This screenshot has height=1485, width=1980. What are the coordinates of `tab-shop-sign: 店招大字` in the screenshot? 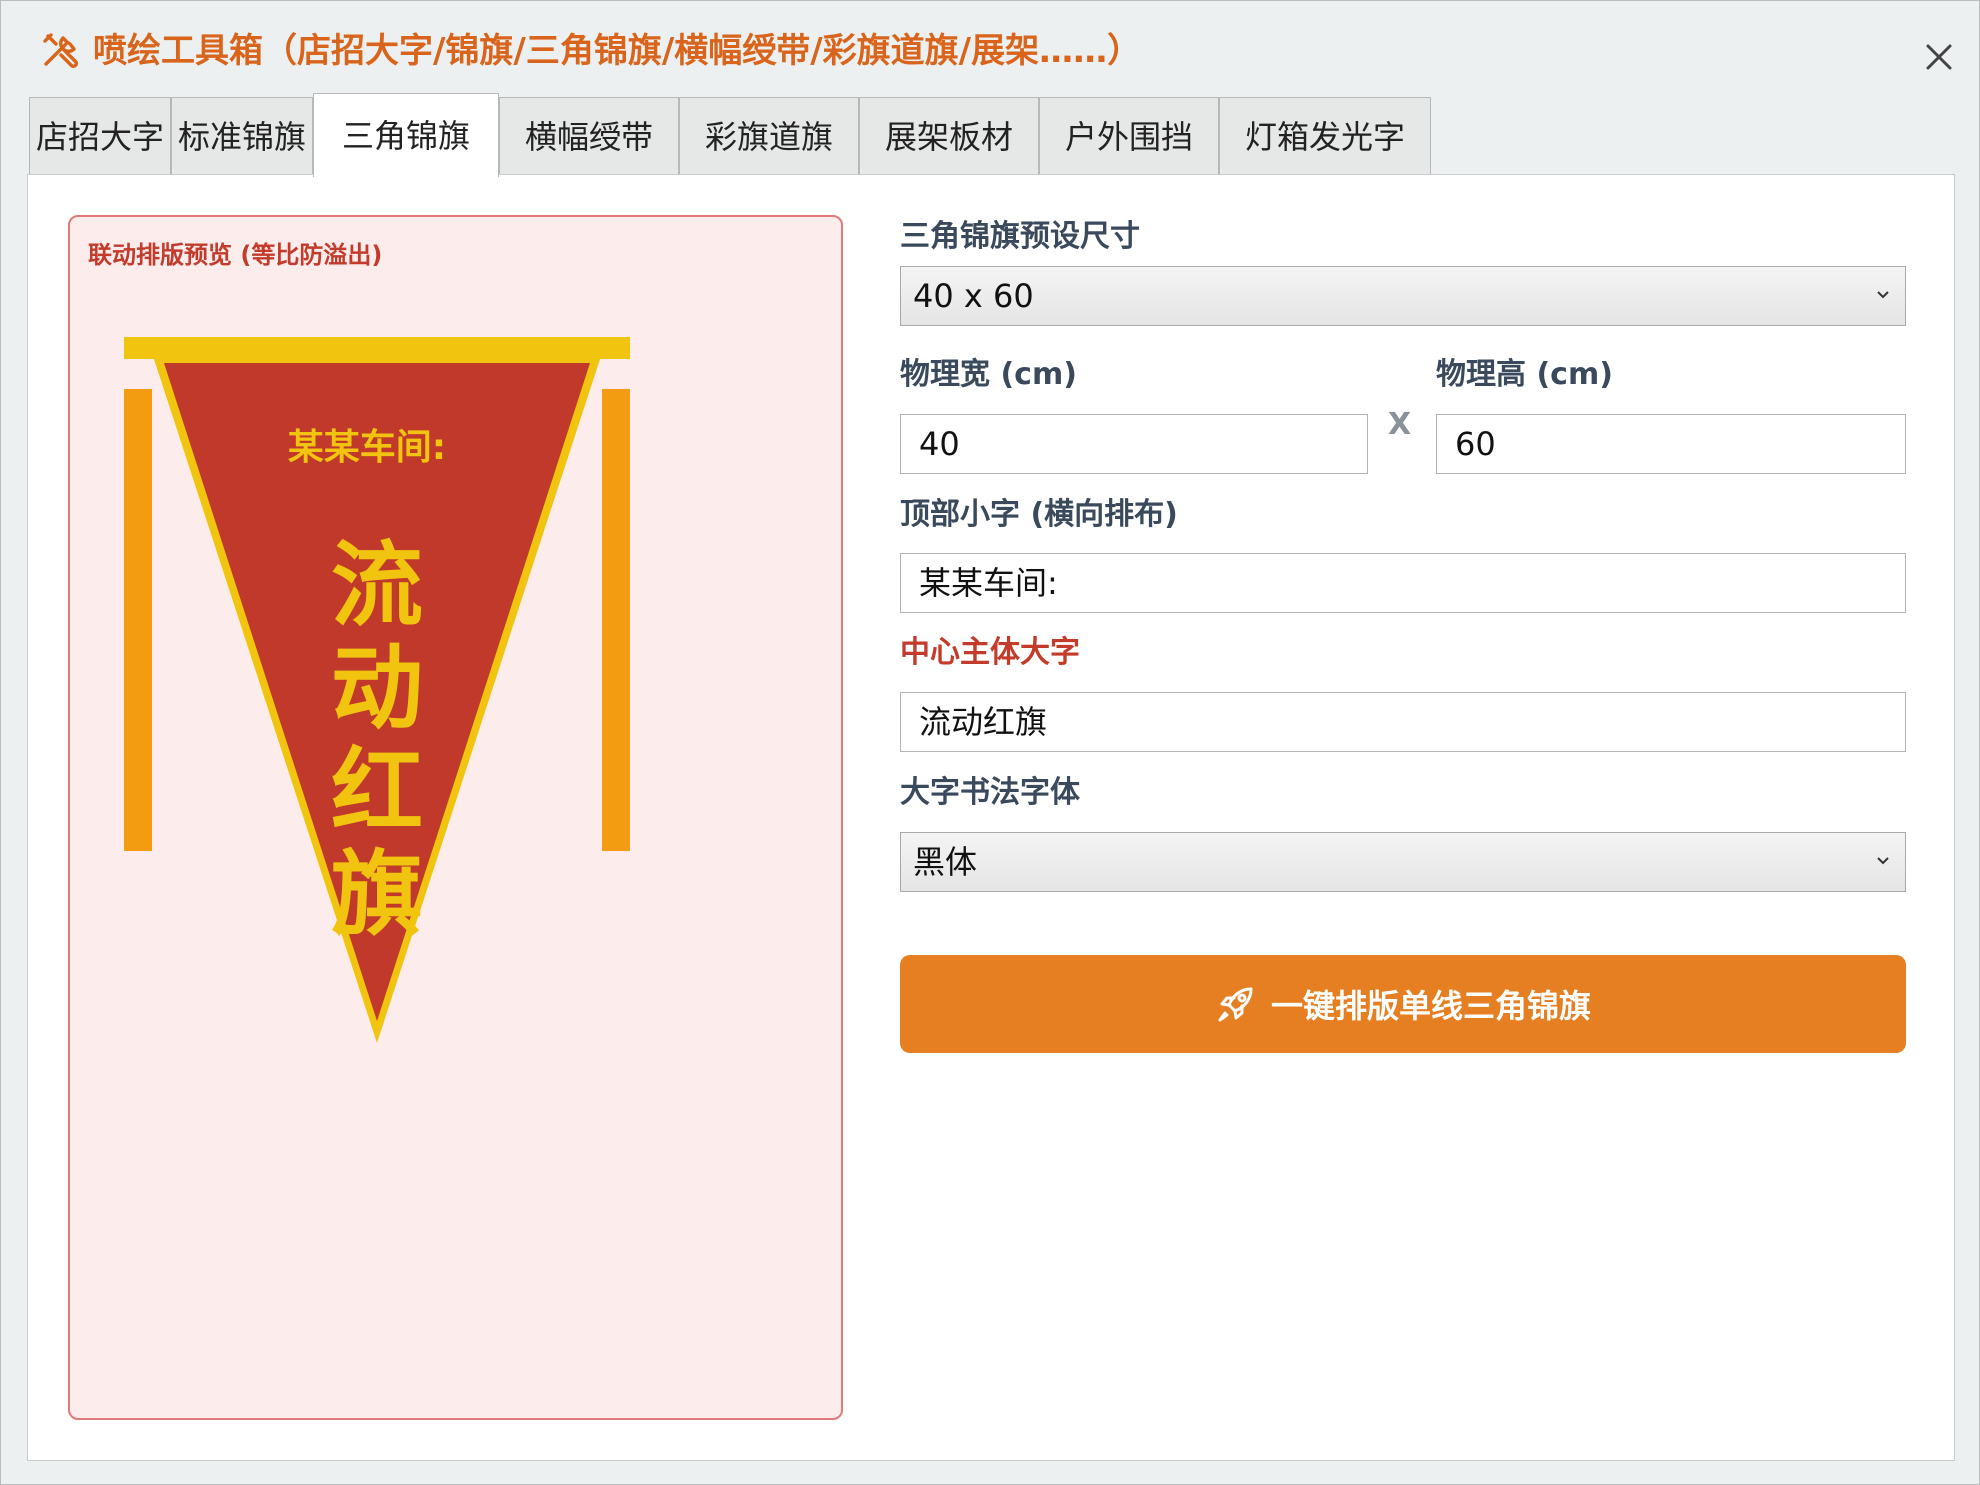 It's located at (100, 136).